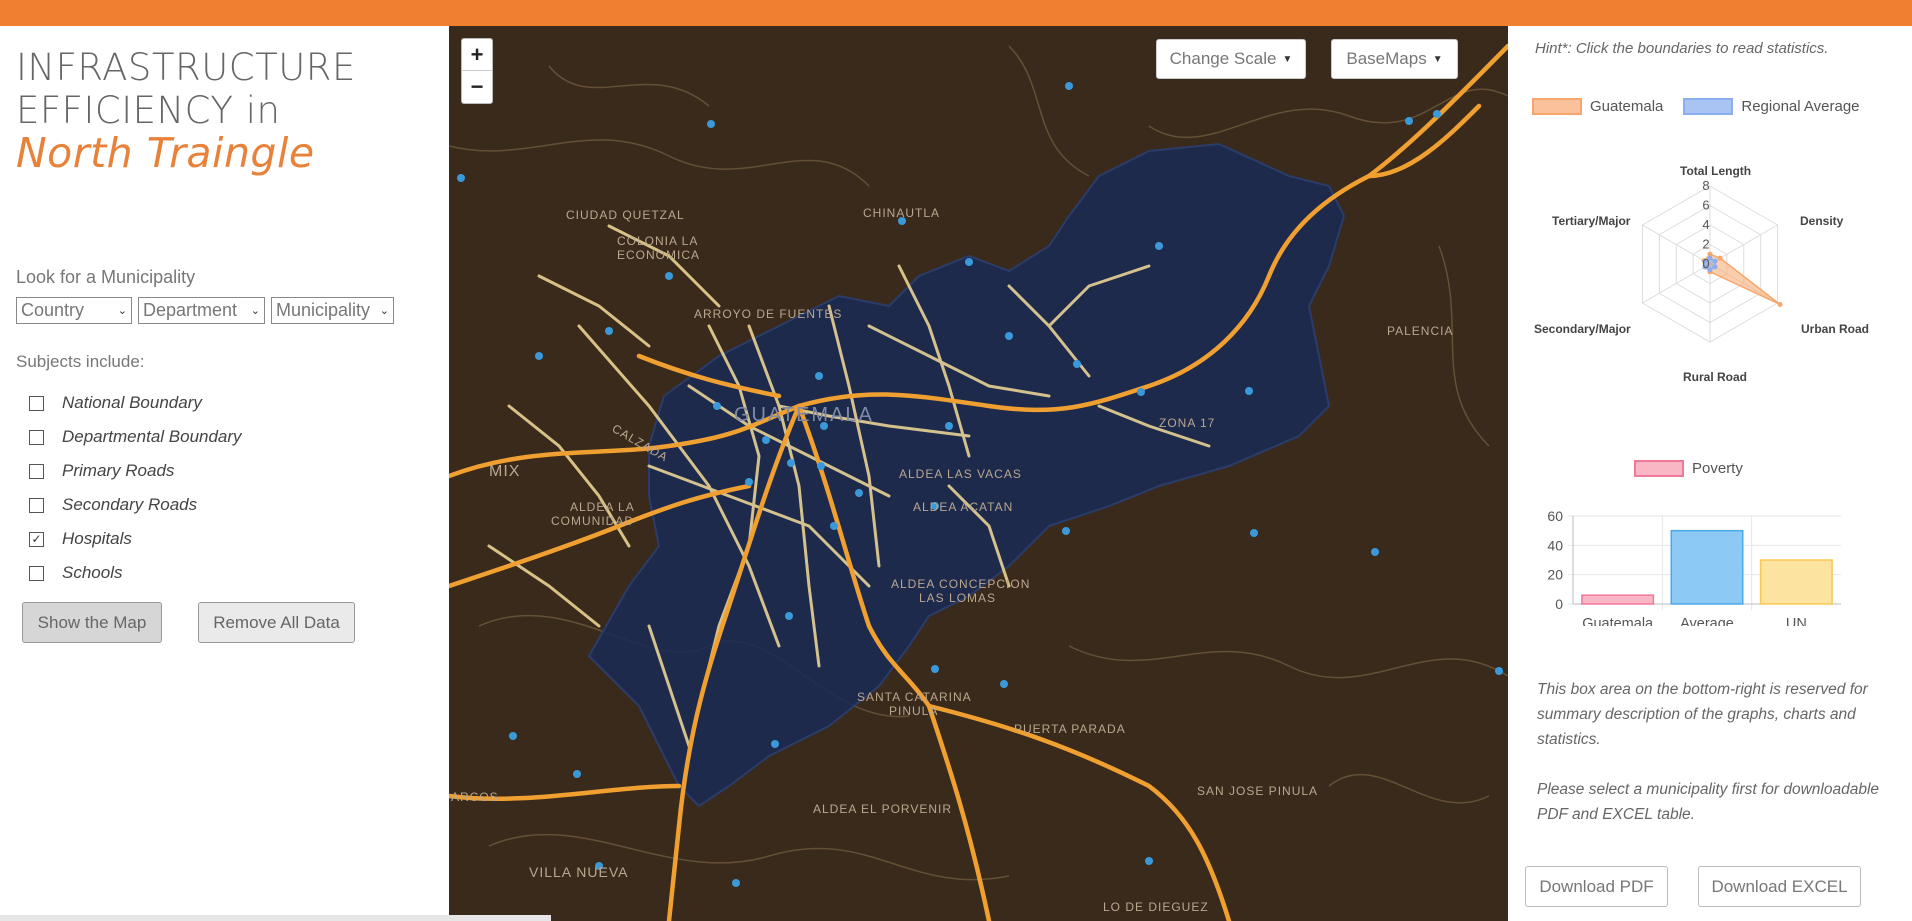 This screenshot has height=921, width=1912. What do you see at coordinates (1618, 621) in the screenshot?
I see `bar-category-label: Guatemala` at bounding box center [1618, 621].